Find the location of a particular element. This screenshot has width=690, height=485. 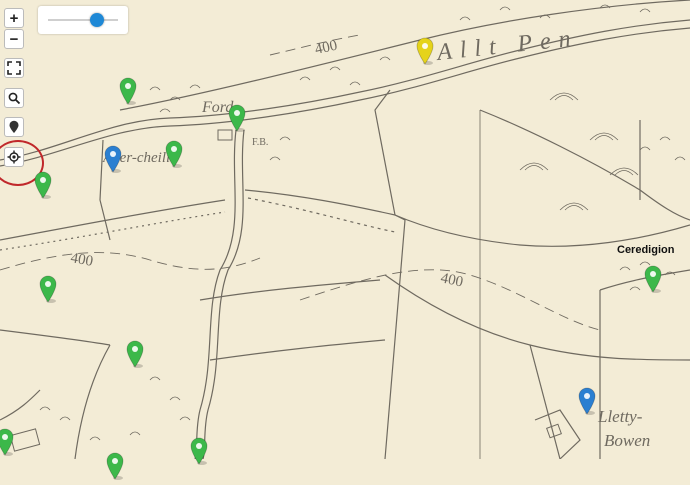

map-label-fb: F.B. is located at coordinates (260, 142).